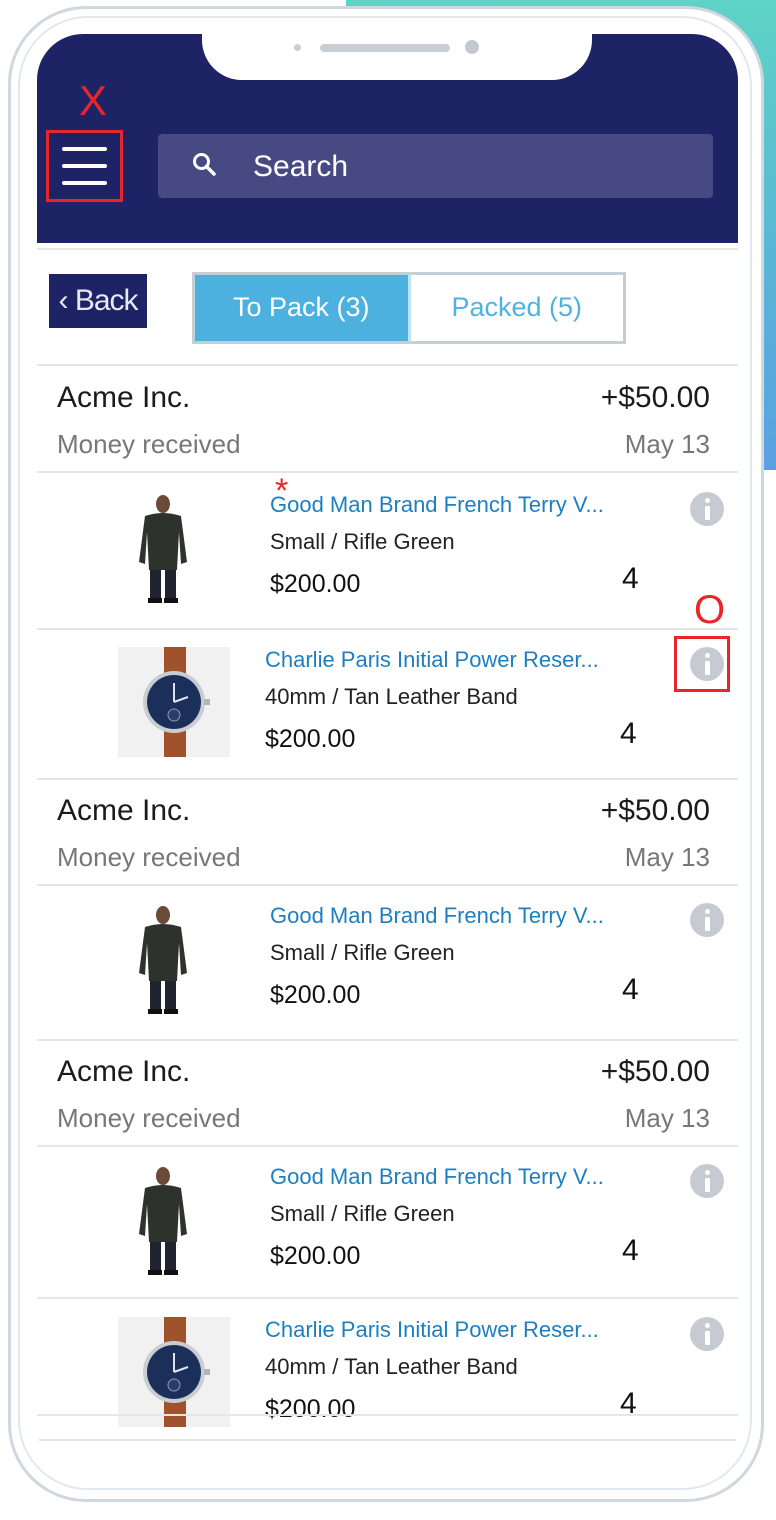  Describe the element at coordinates (303, 308) in the screenshot. I see `tab-to-pack: To Pack (3)` at that location.